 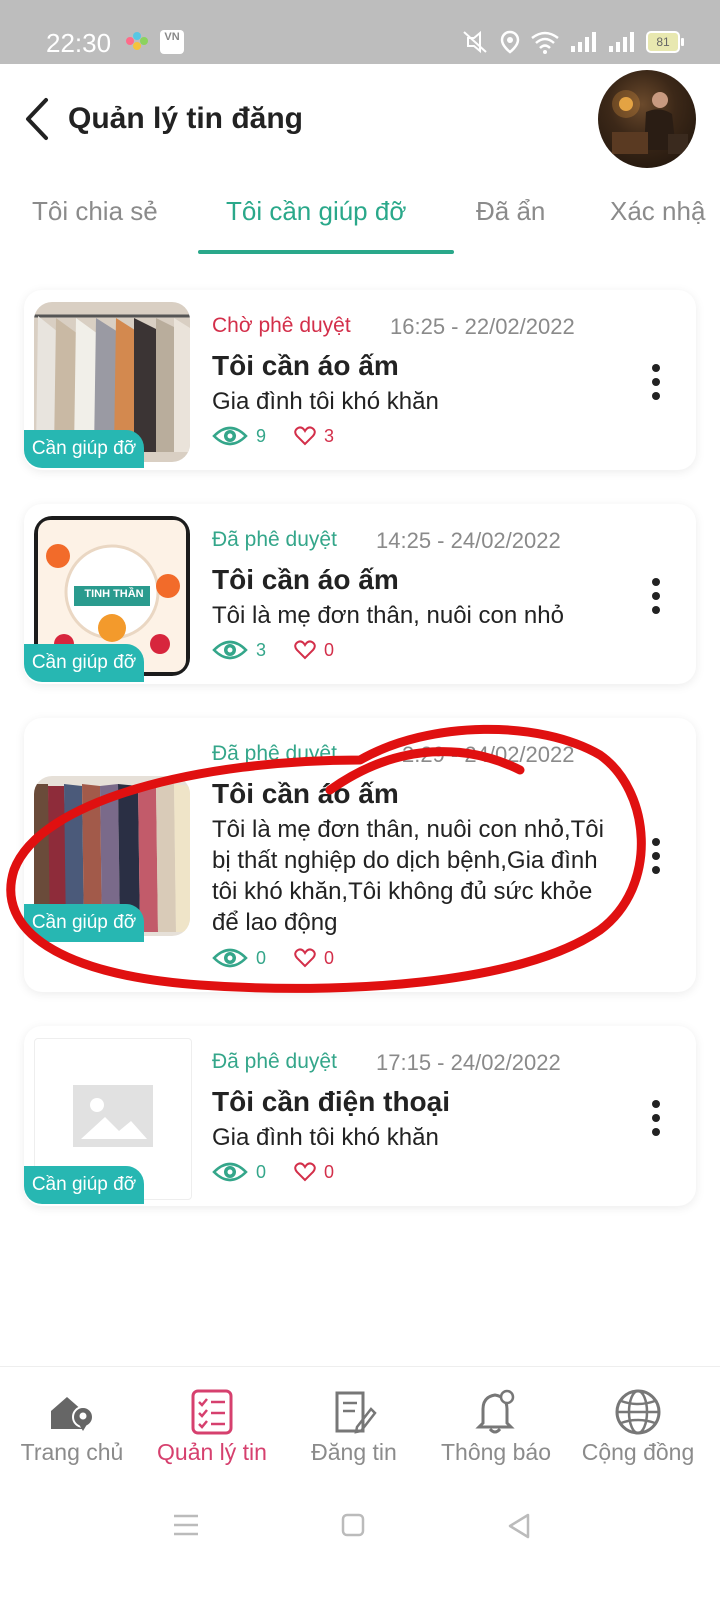 What do you see at coordinates (316, 211) in the screenshot?
I see `tab-toi-can-giup-do: Tôi cần giúp đỡ` at bounding box center [316, 211].